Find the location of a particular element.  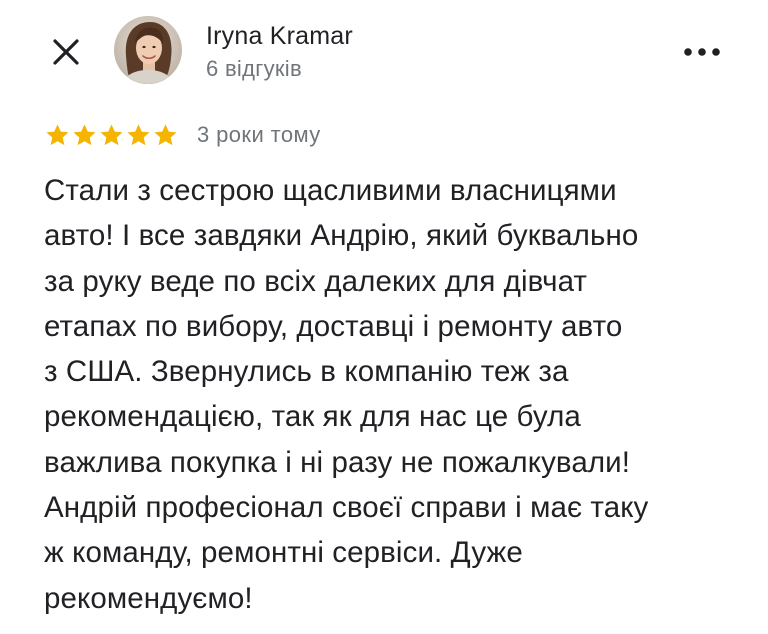

more-options-button is located at coordinates (702, 52).